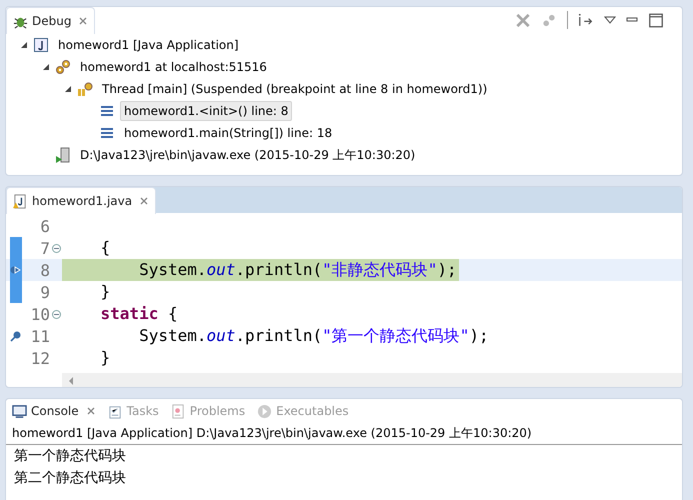  I want to click on java-file-icon, so click(20, 201).